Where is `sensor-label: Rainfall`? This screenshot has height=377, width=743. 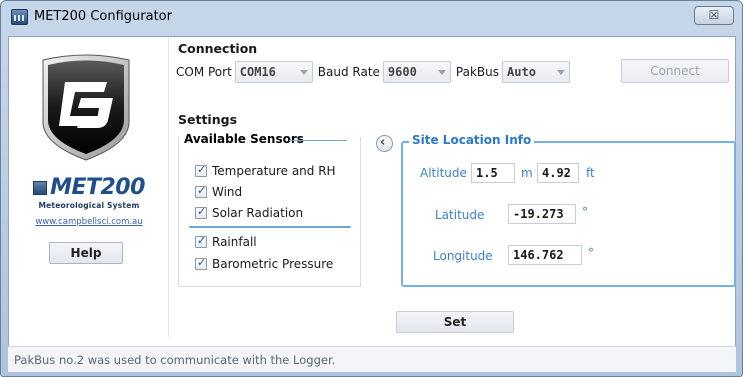
sensor-label: Rainfall is located at coordinates (234, 242).